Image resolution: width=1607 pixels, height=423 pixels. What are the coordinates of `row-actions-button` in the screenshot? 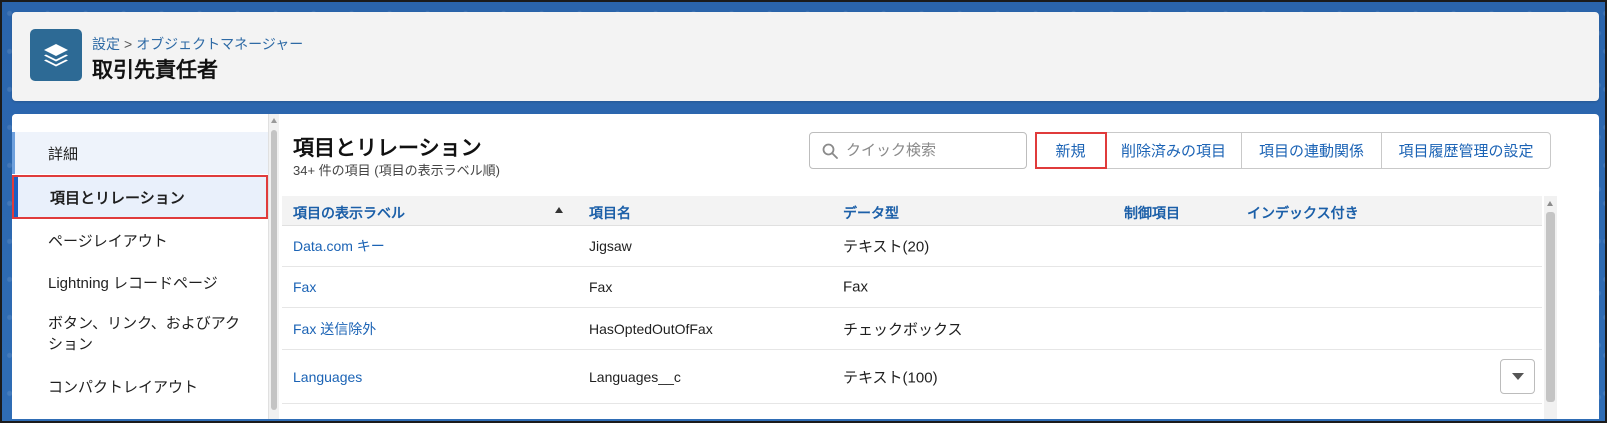 It's located at (1517, 376).